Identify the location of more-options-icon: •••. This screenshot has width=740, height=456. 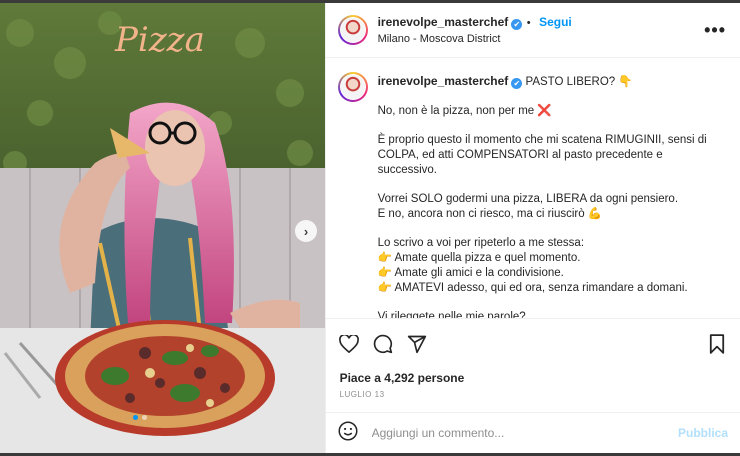
(715, 30).